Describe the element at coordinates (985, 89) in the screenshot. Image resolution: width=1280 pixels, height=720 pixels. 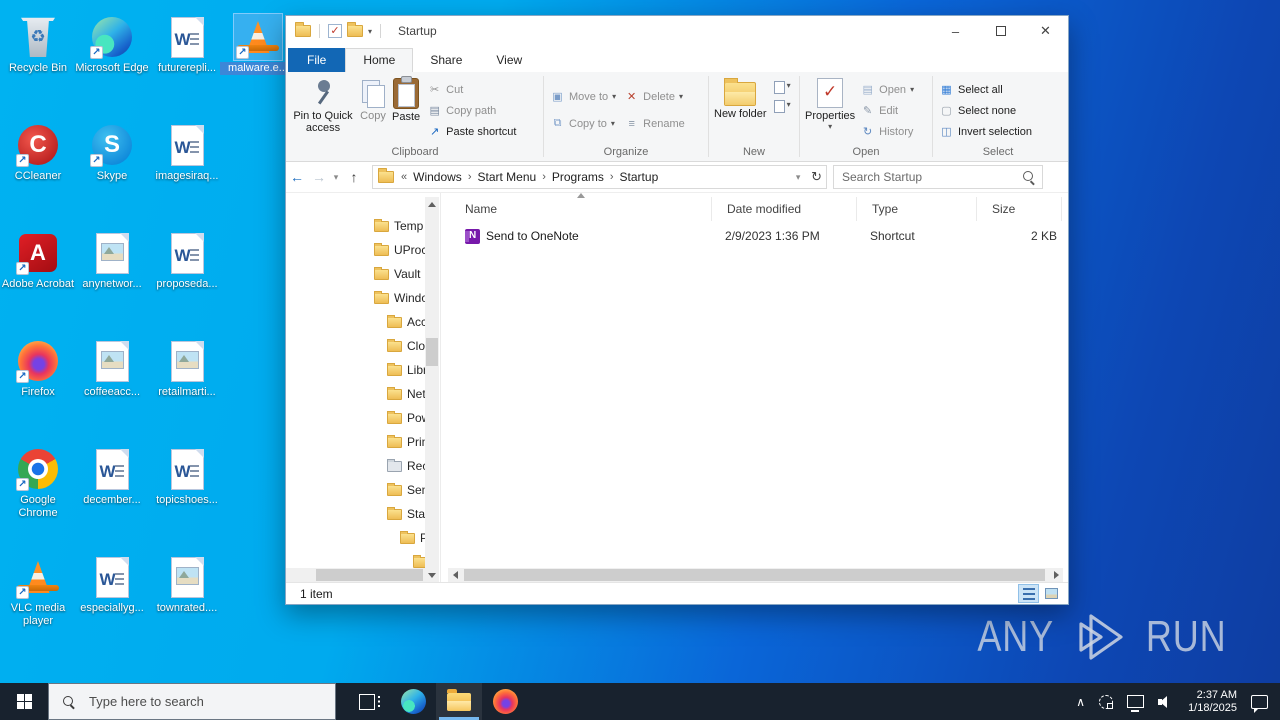
I see `select-all-button: ▦ Select all` at that location.